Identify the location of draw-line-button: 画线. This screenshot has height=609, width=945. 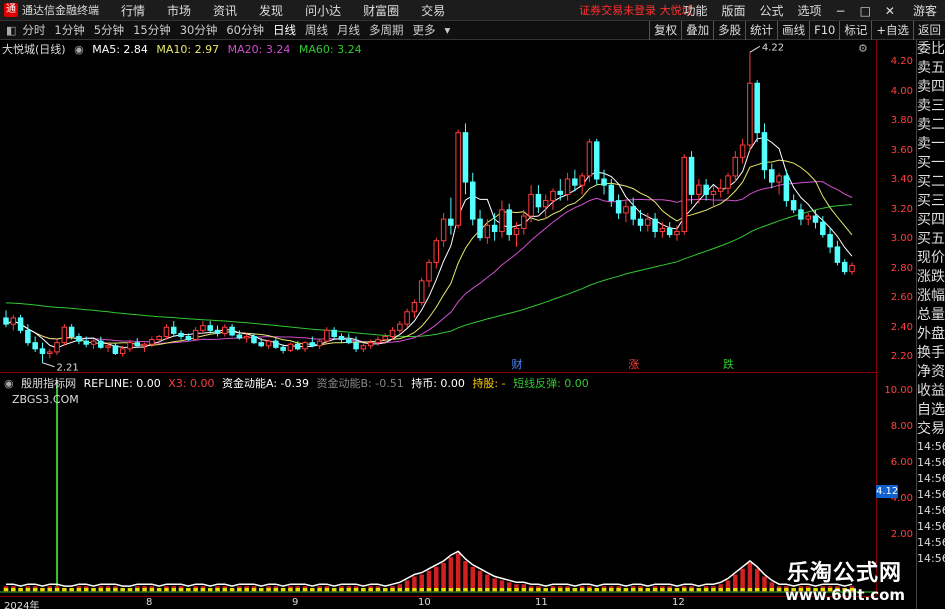
(793, 30).